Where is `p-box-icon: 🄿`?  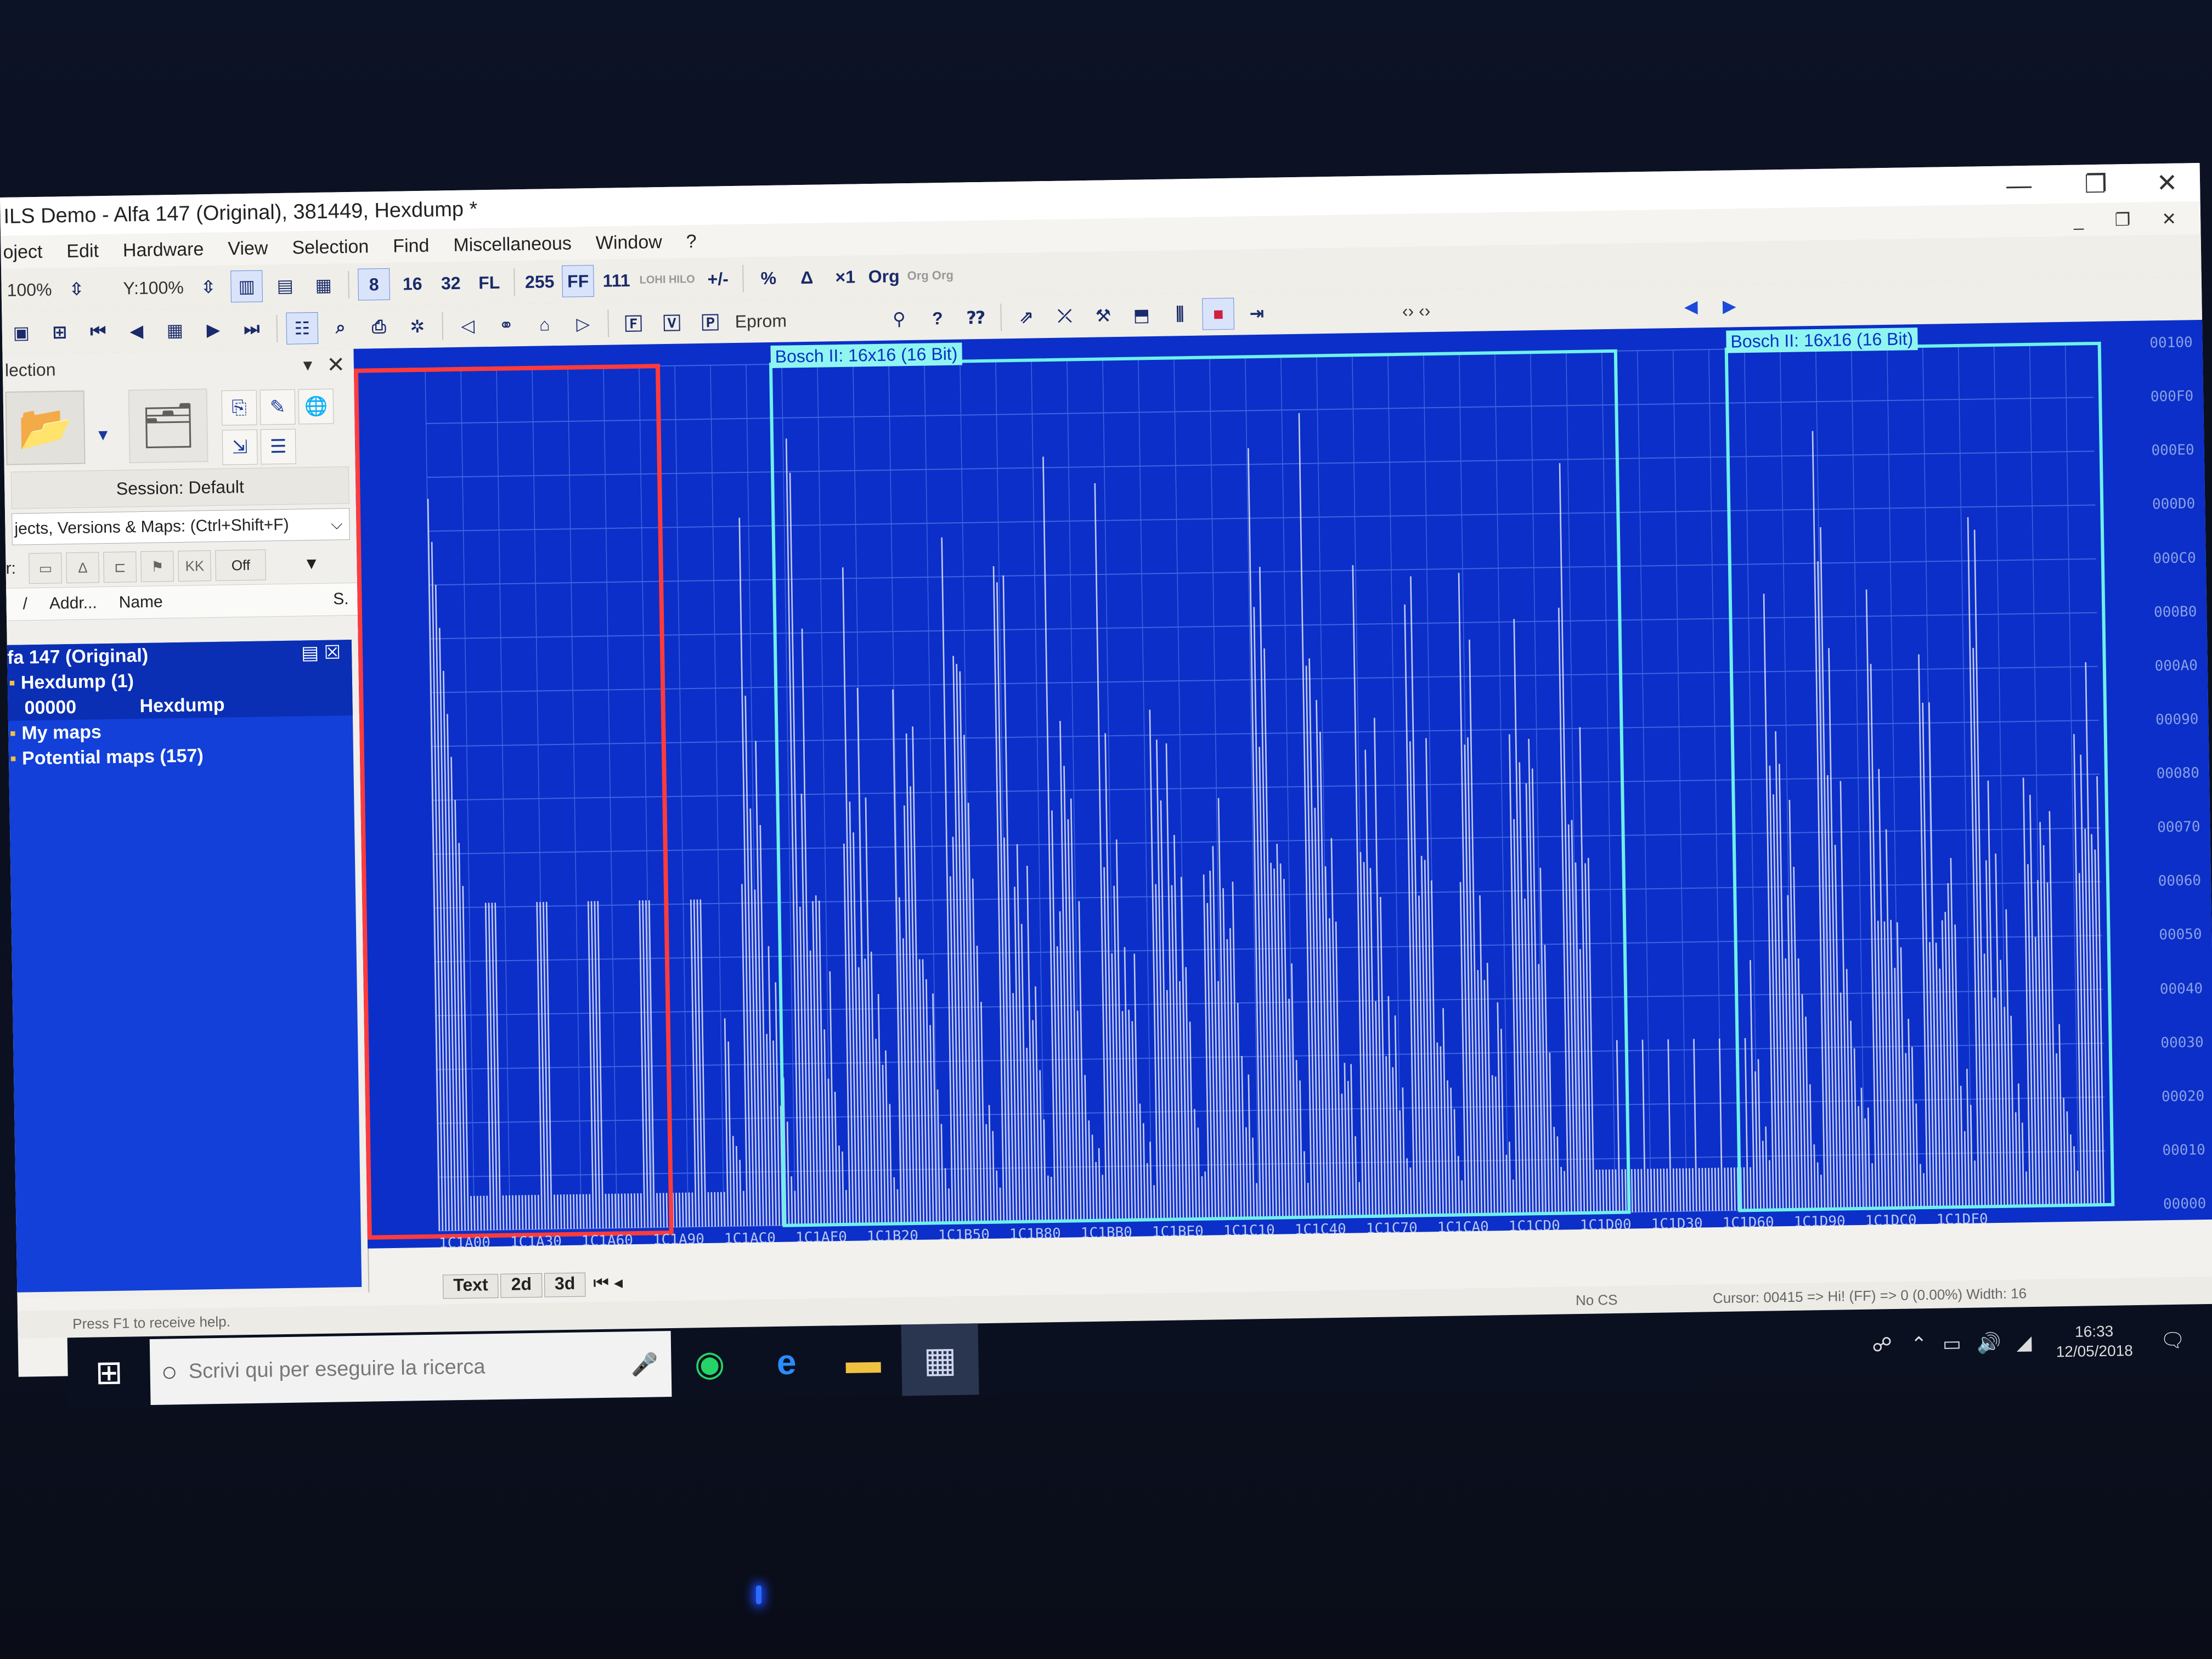 p-box-icon: 🄿 is located at coordinates (710, 322).